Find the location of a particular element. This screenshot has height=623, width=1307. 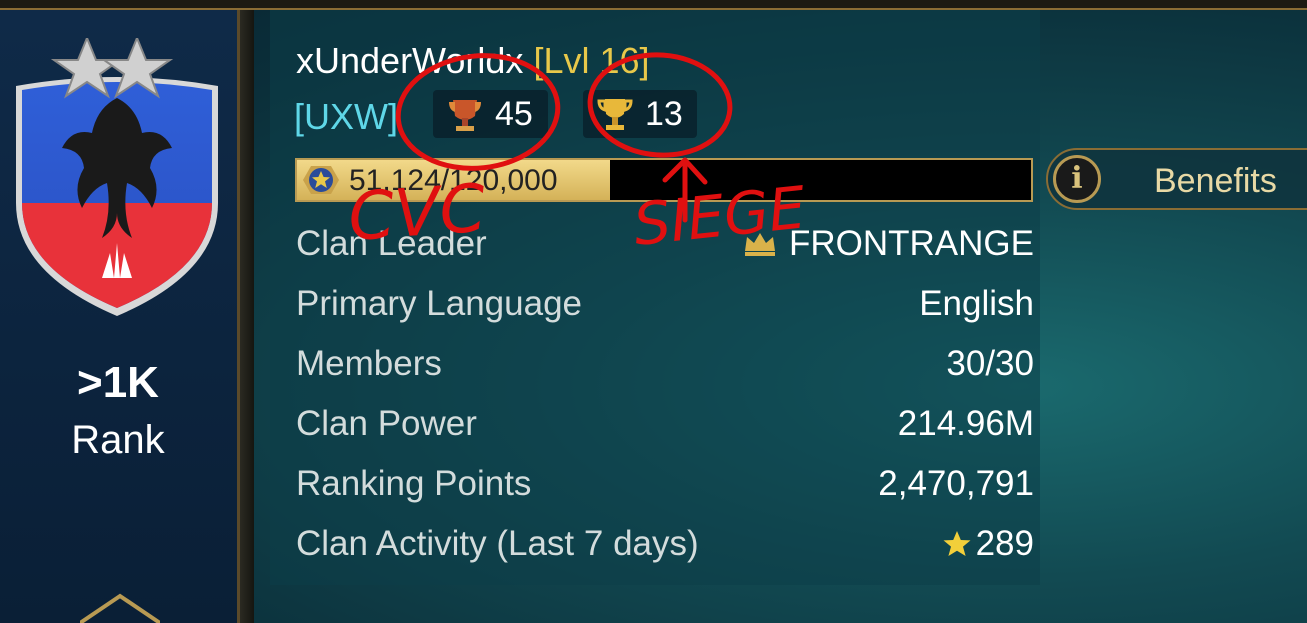

stat-label: Ranking Points is located at coordinates (414, 483).